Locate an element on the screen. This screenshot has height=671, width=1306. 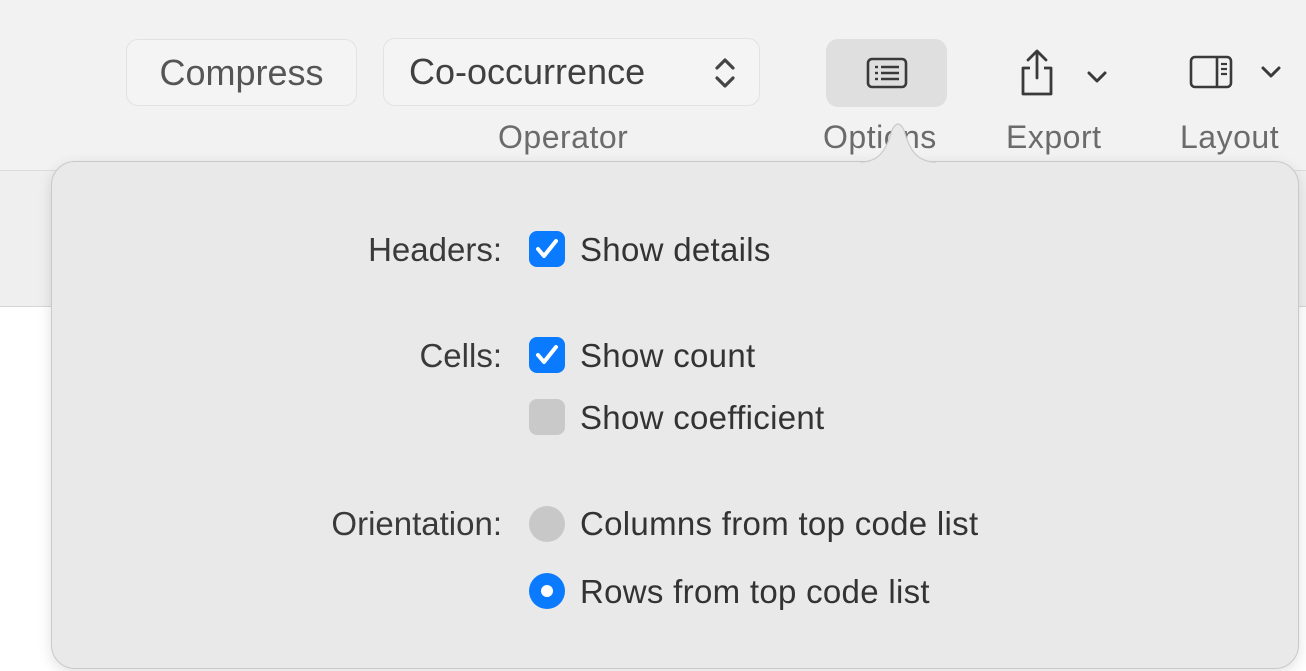
operator-label: Operator is located at coordinates (563, 137).